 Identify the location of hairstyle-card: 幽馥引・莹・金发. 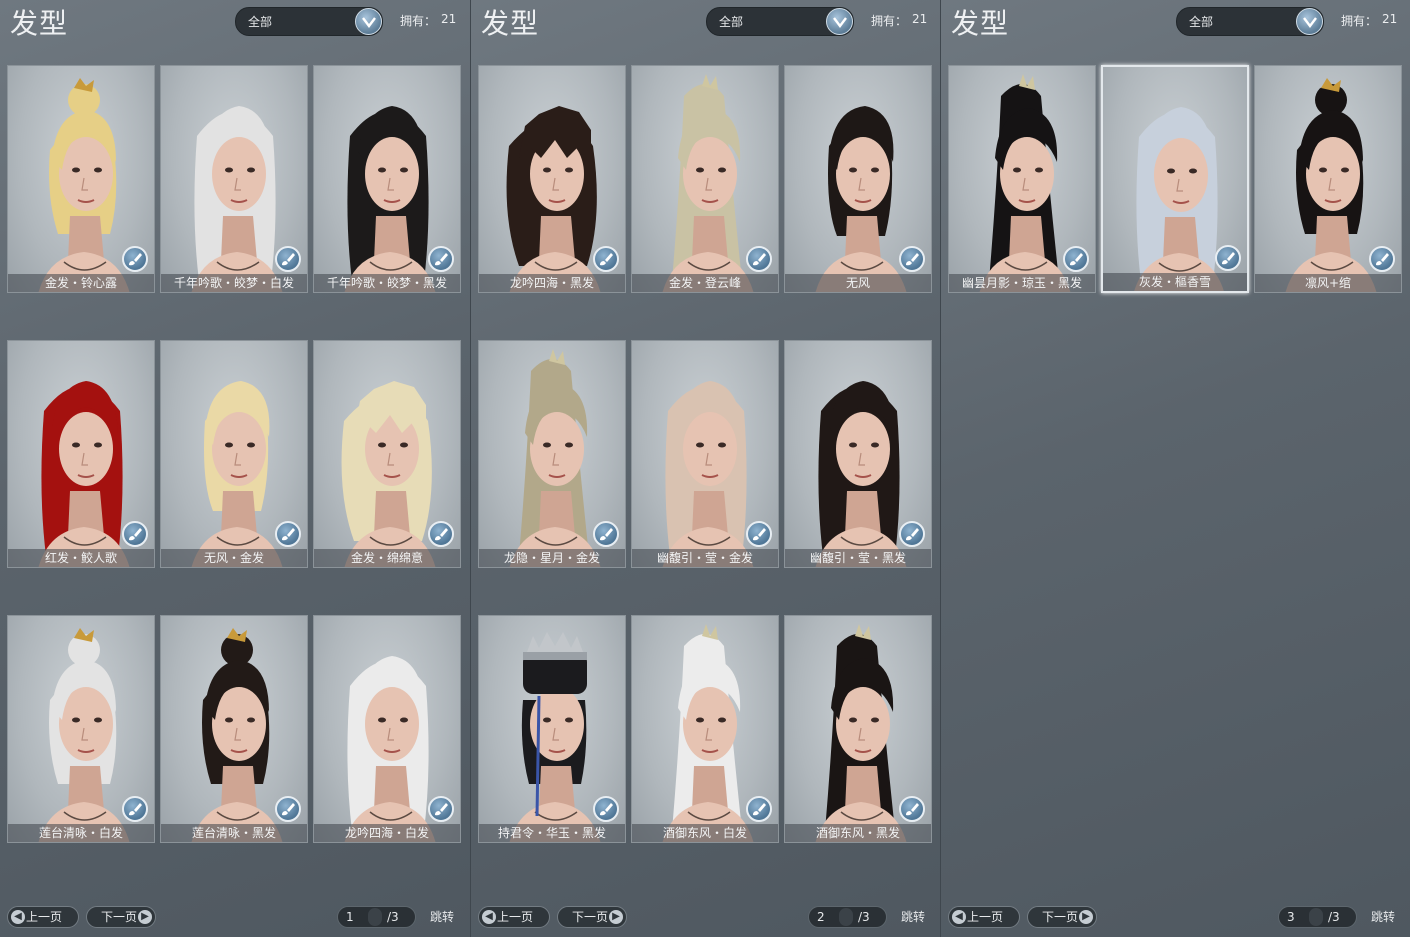
(705, 454).